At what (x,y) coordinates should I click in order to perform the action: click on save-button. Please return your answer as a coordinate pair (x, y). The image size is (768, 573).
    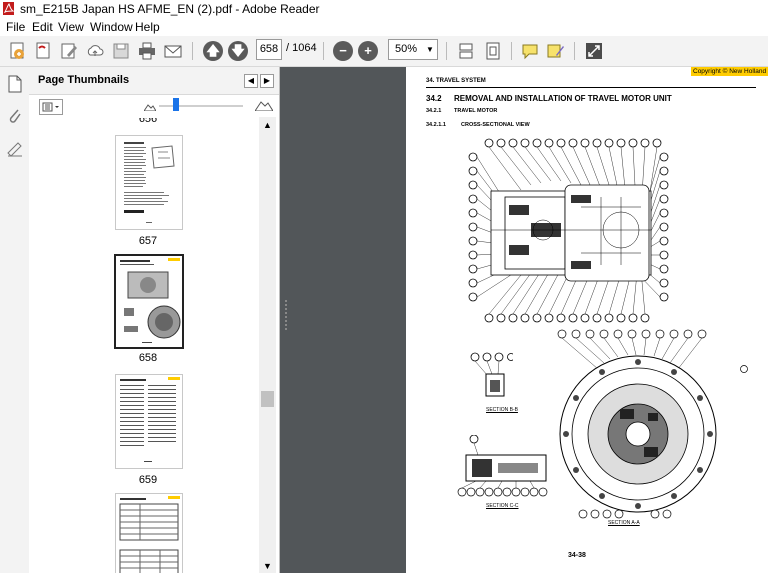
    Looking at the image, I should click on (121, 51).